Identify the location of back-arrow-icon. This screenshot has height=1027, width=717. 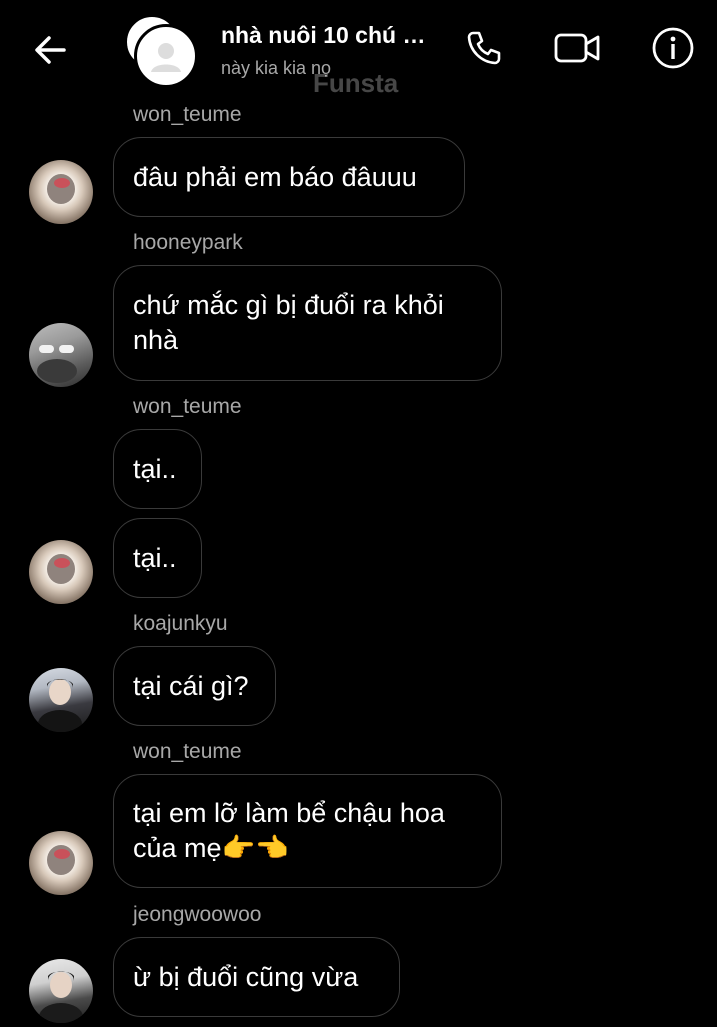
(50, 50).